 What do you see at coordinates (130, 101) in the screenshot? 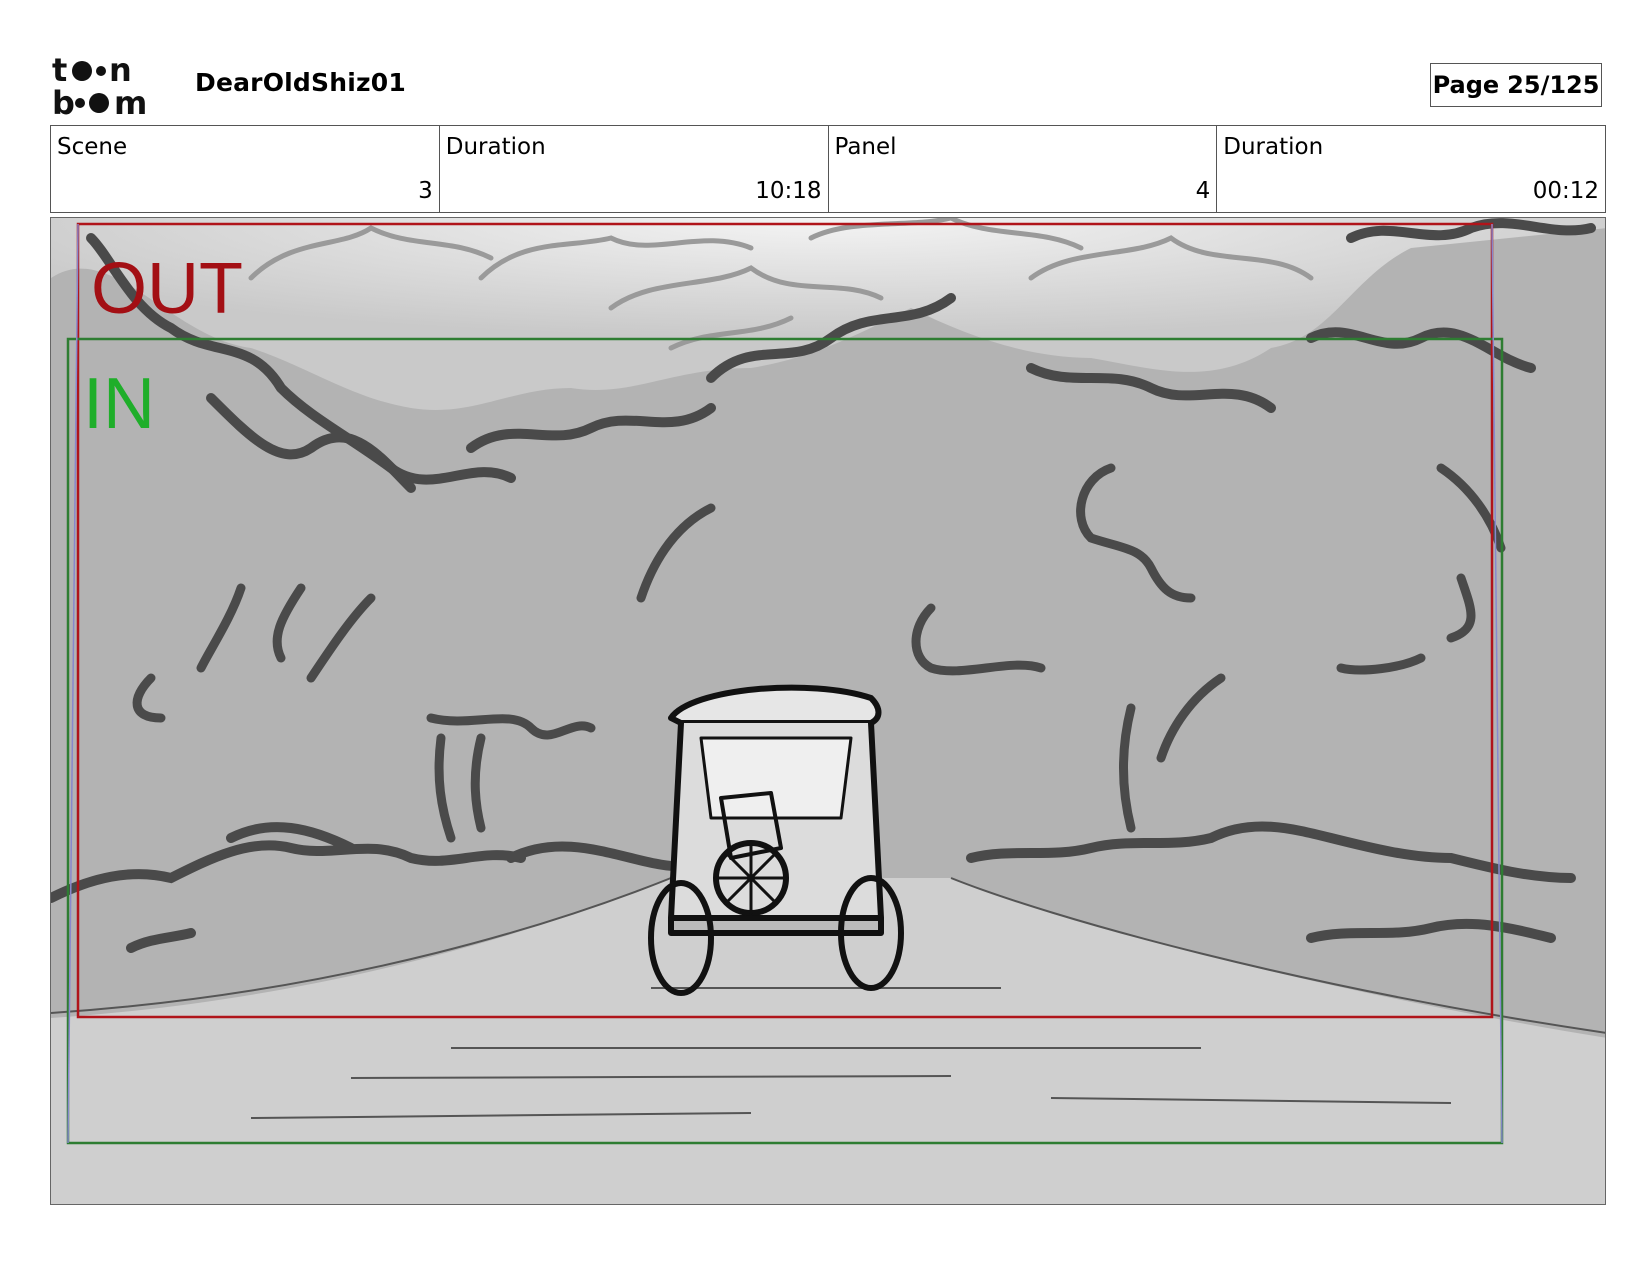
I see `svg-text: m` at bounding box center [130, 101].